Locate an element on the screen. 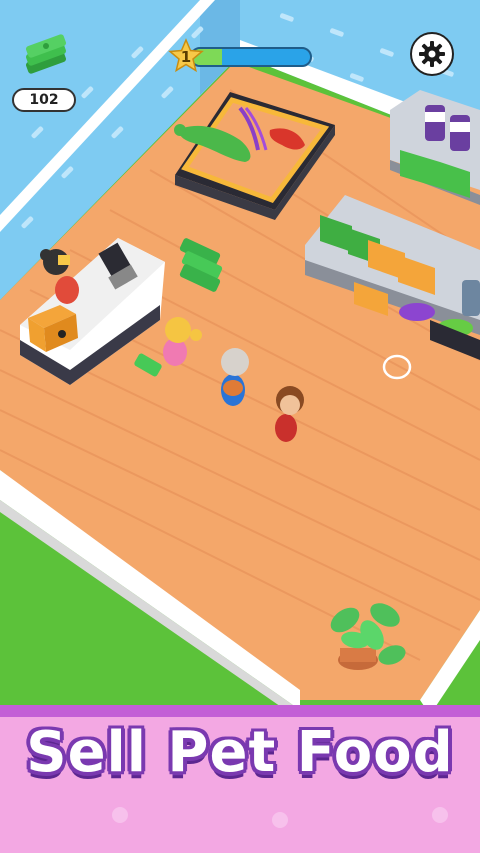 The width and height of the screenshot is (480, 853). cash-counter: 102 is located at coordinates (44, 100).